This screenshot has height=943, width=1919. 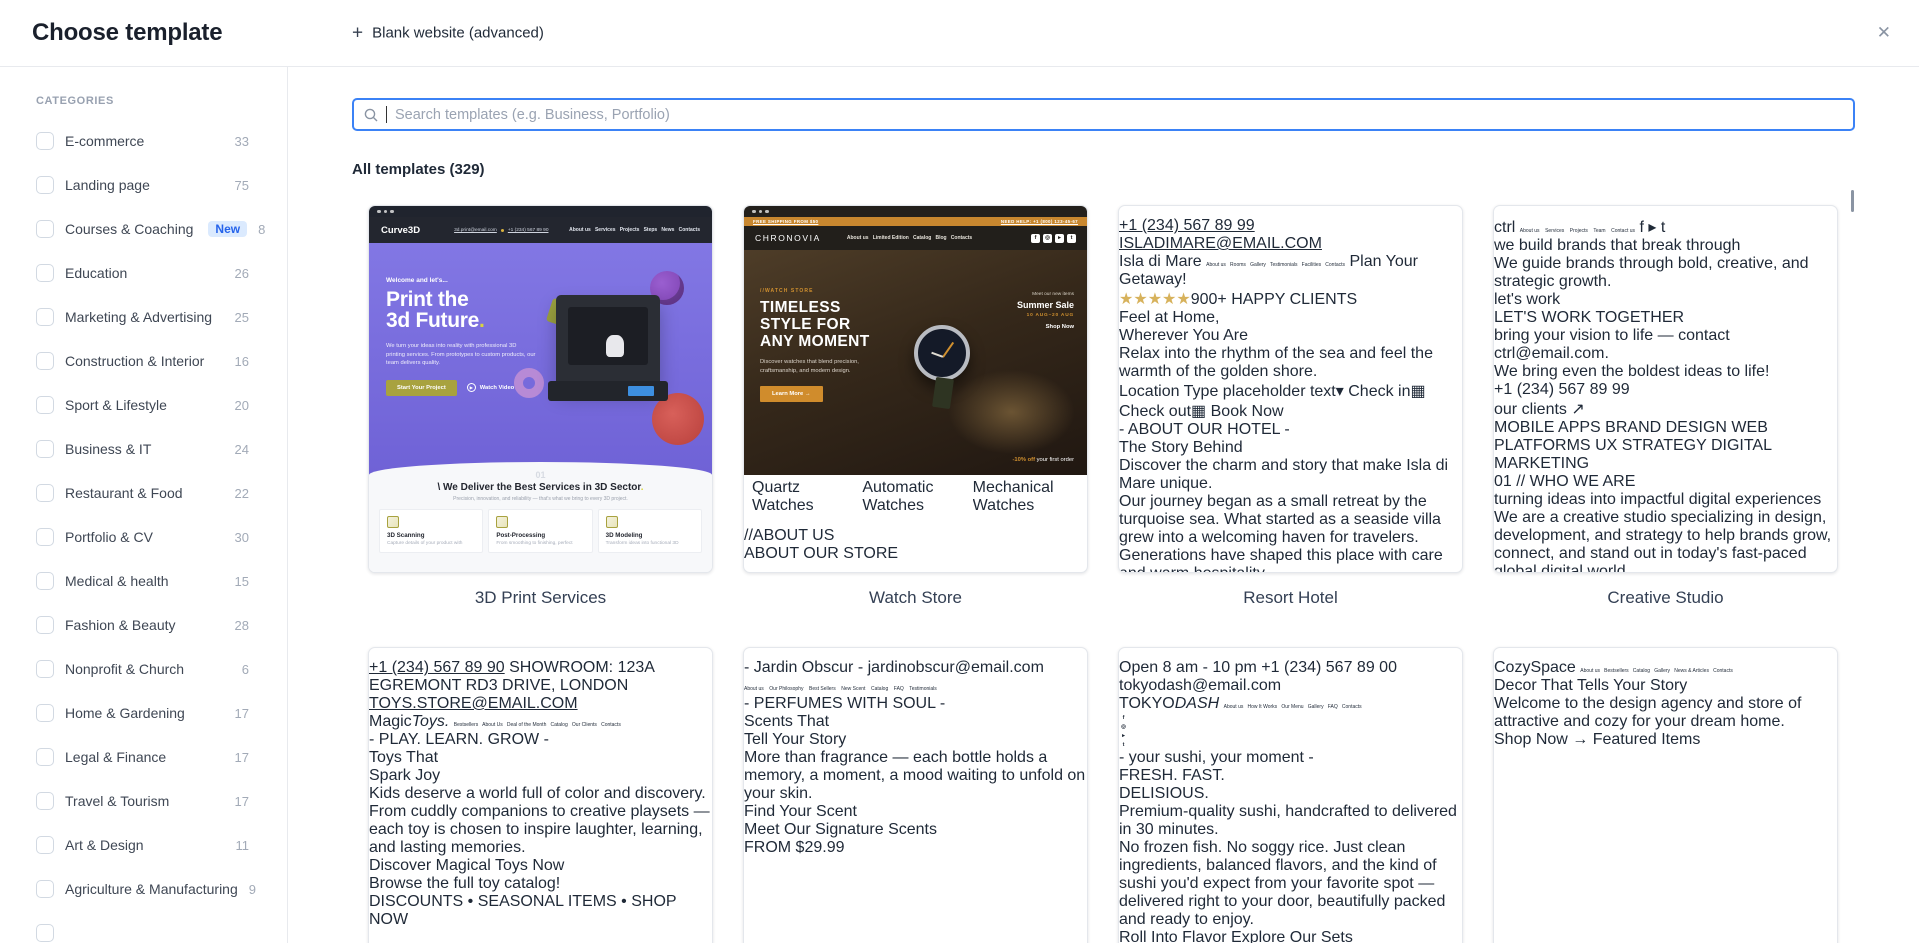 What do you see at coordinates (142, 493) in the screenshot?
I see `category-item-restaurant-food: Restaurant & Food 22` at bounding box center [142, 493].